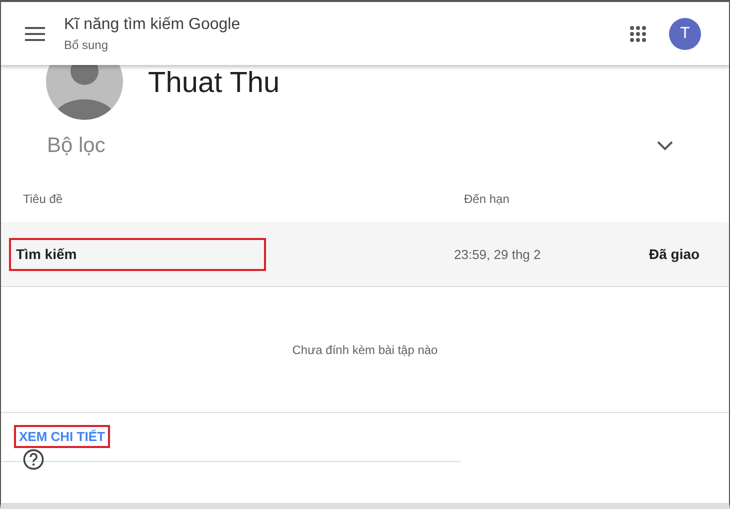 The height and width of the screenshot is (509, 730). I want to click on chevron-down-icon, so click(665, 146).